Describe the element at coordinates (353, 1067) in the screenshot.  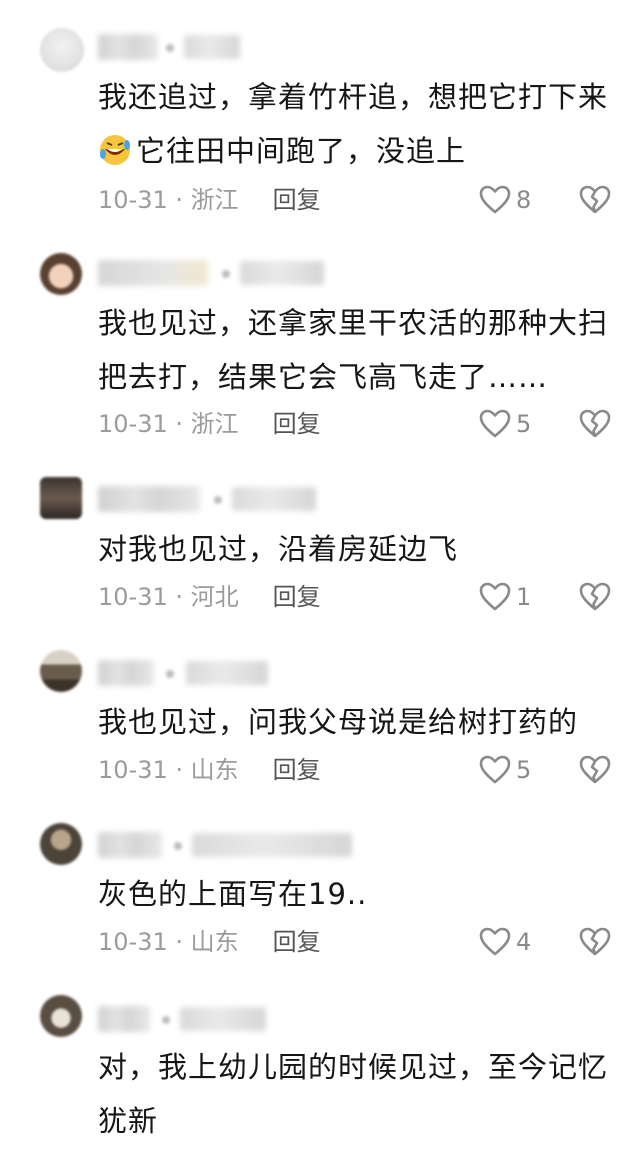
I see `comment-line: 对，我上幼儿园的时候见过，至今记忆` at that location.